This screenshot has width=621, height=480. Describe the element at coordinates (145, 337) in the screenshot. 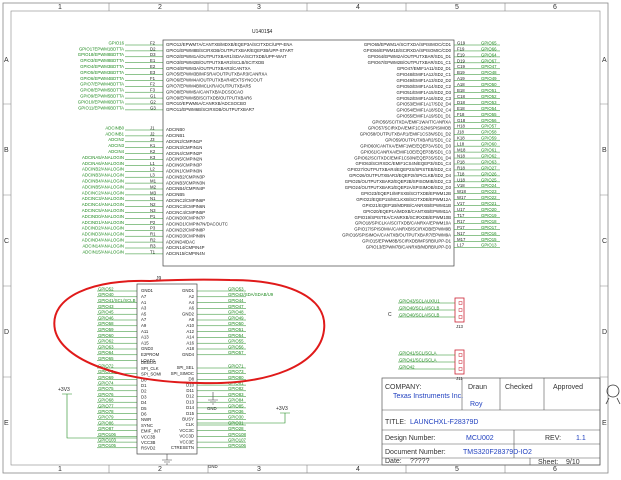

I see `j9-left-pin-function: A13` at that location.